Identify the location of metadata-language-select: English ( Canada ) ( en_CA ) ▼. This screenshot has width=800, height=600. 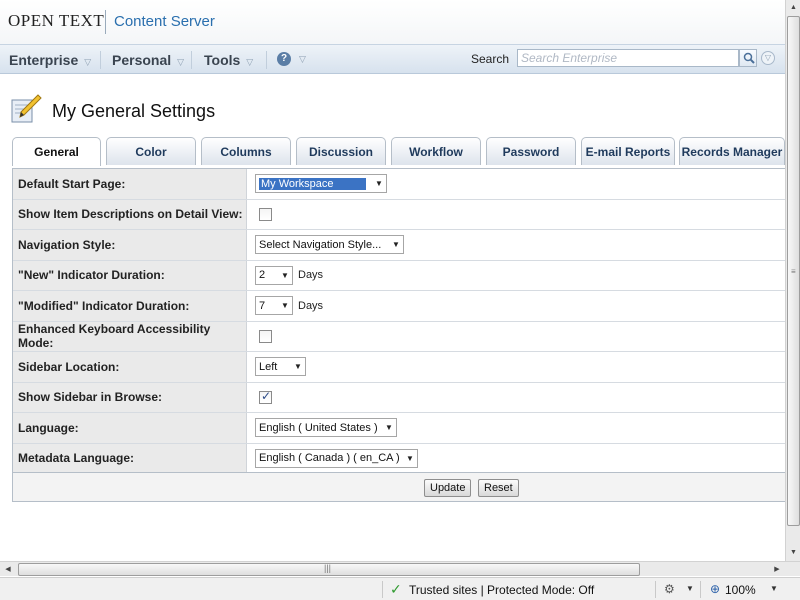
(336, 458).